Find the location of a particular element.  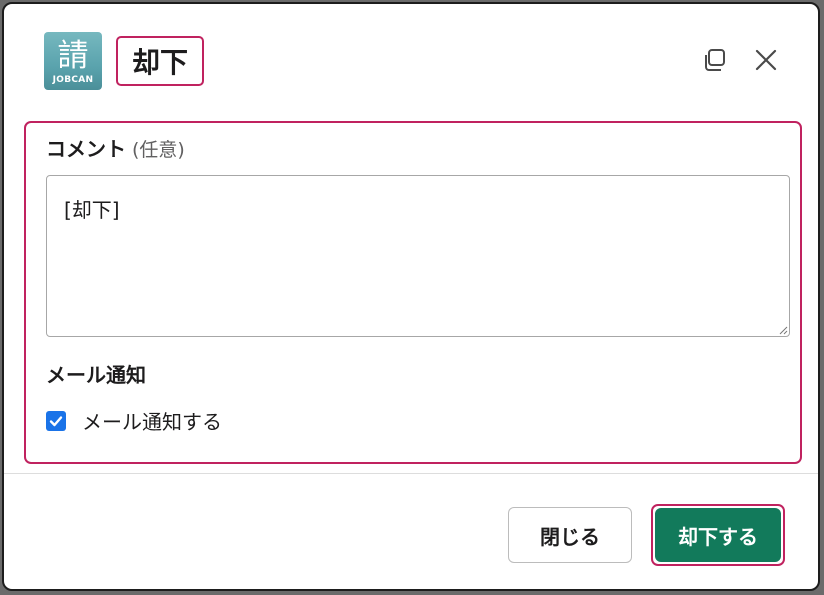

close-icon is located at coordinates (766, 60).